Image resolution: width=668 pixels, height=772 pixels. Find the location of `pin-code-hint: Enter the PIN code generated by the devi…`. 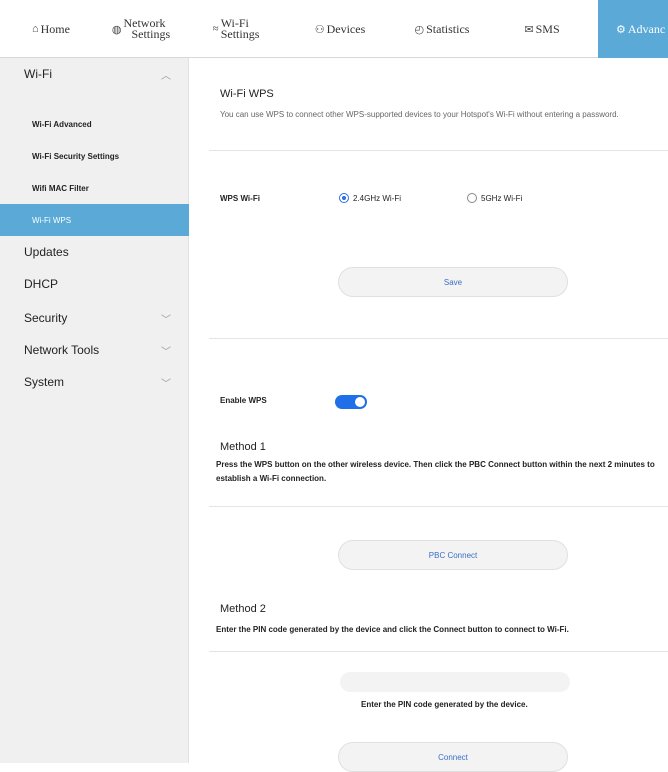

pin-code-hint: Enter the PIN code generated by the devi… is located at coordinates (444, 704).